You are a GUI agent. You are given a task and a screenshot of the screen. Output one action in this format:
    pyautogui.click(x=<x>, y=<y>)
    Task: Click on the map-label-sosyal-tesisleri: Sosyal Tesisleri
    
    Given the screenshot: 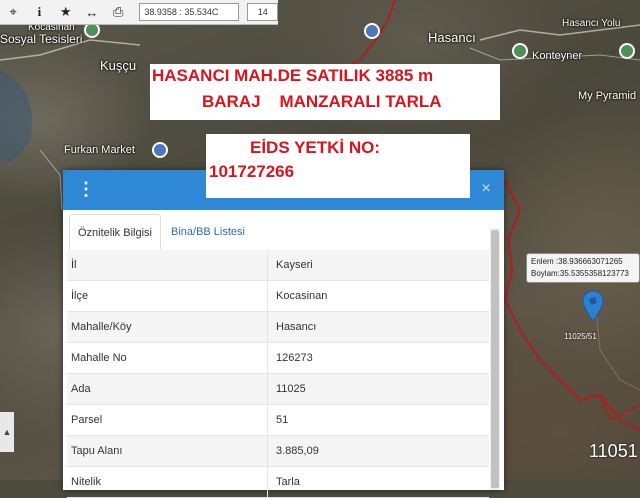 What is the action you would take?
    pyautogui.click(x=41, y=39)
    